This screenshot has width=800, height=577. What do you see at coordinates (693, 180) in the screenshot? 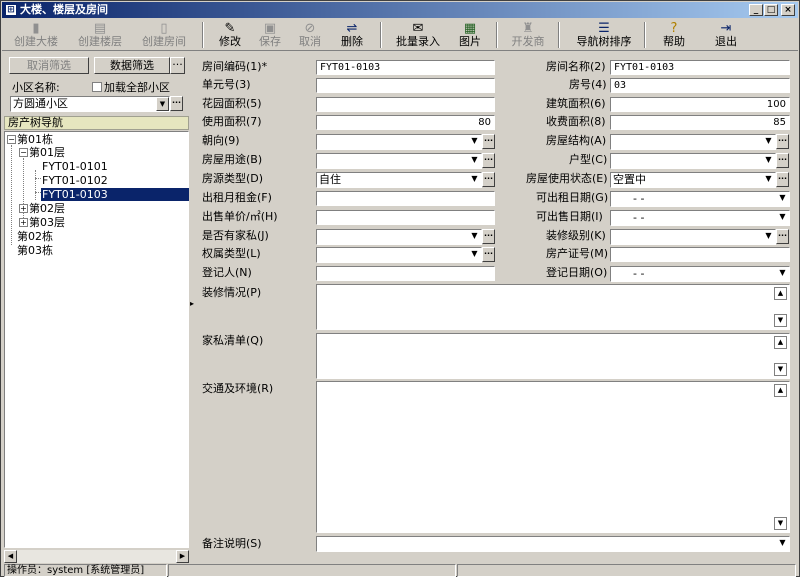
I see `use-status-select: 空置中 ▼` at bounding box center [693, 180].